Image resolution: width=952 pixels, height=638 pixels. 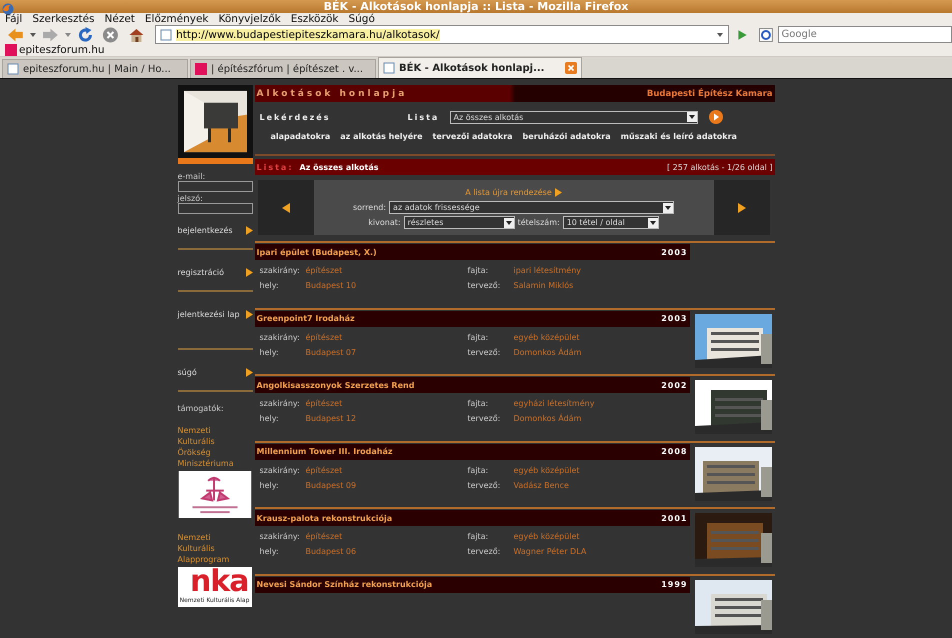 I want to click on menu-item: Könyvjelzők, so click(x=249, y=19).